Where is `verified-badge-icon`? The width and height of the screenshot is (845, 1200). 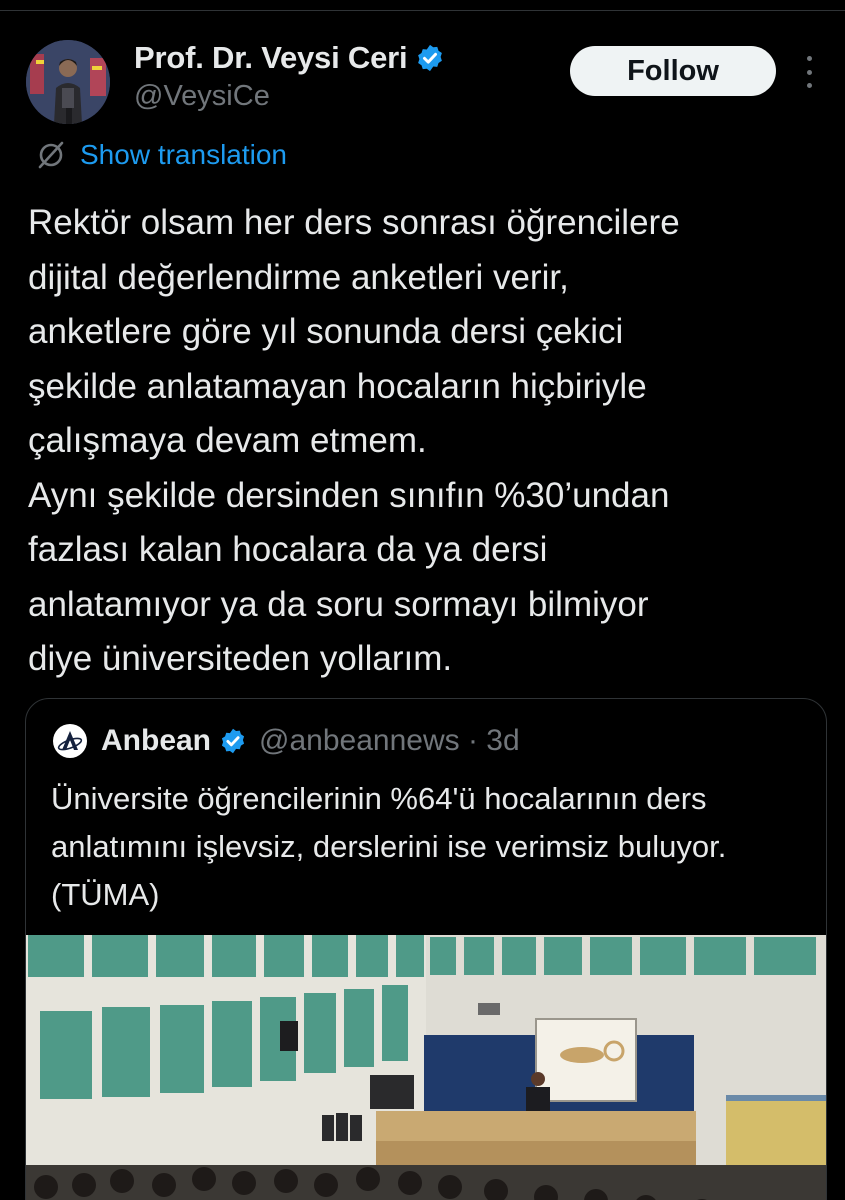 verified-badge-icon is located at coordinates (430, 58).